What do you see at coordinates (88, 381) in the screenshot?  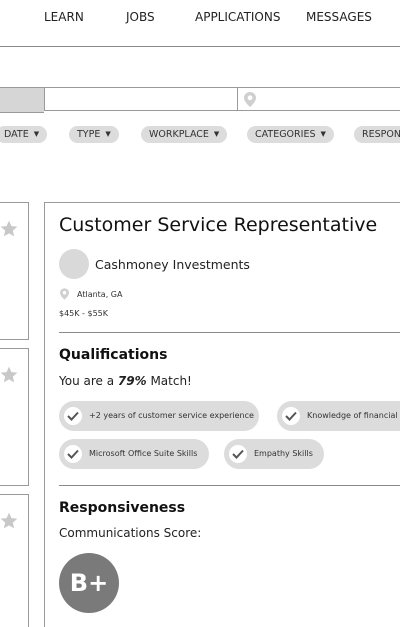 I see `match-prefix: You are a` at bounding box center [88, 381].